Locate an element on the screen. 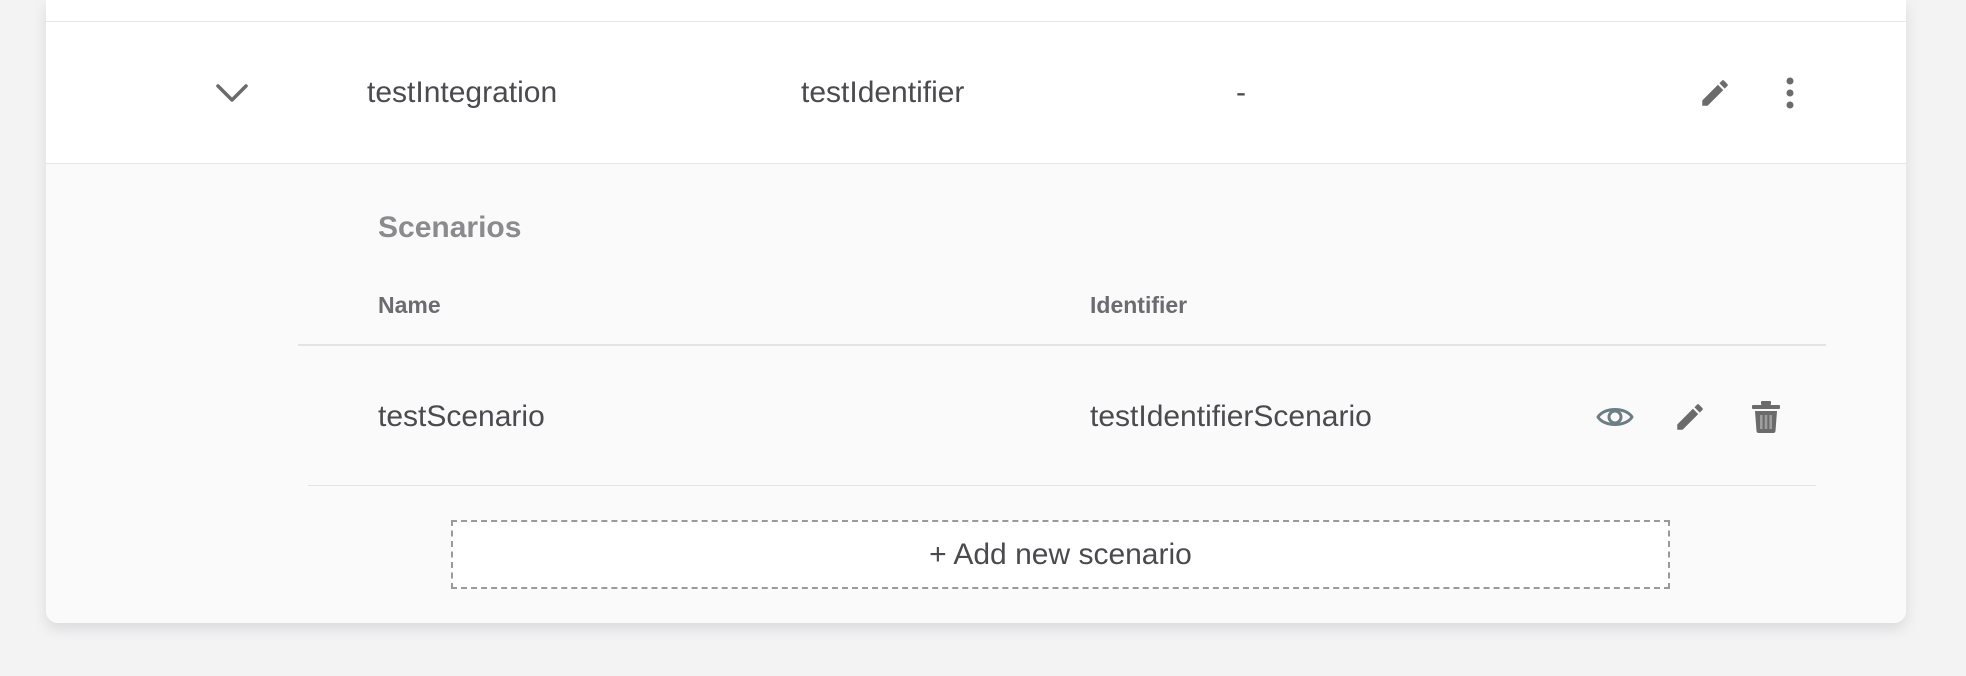  edit-integration-button is located at coordinates (1715, 93).